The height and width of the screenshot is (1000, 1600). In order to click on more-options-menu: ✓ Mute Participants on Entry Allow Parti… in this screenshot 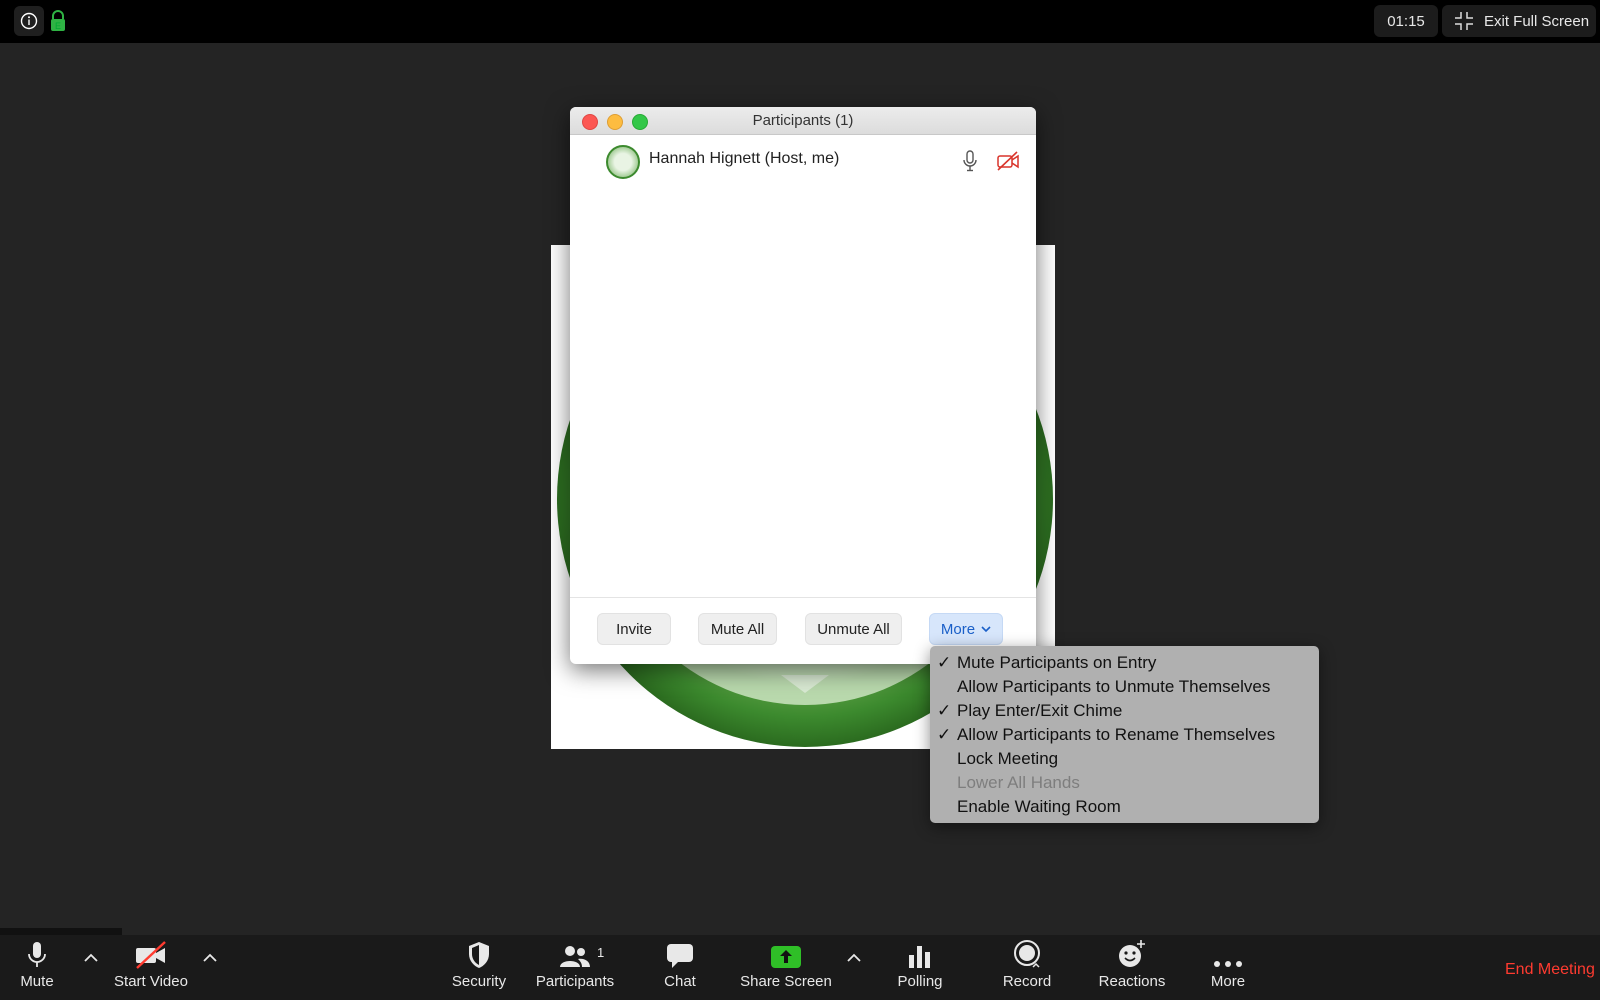, I will do `click(1124, 734)`.